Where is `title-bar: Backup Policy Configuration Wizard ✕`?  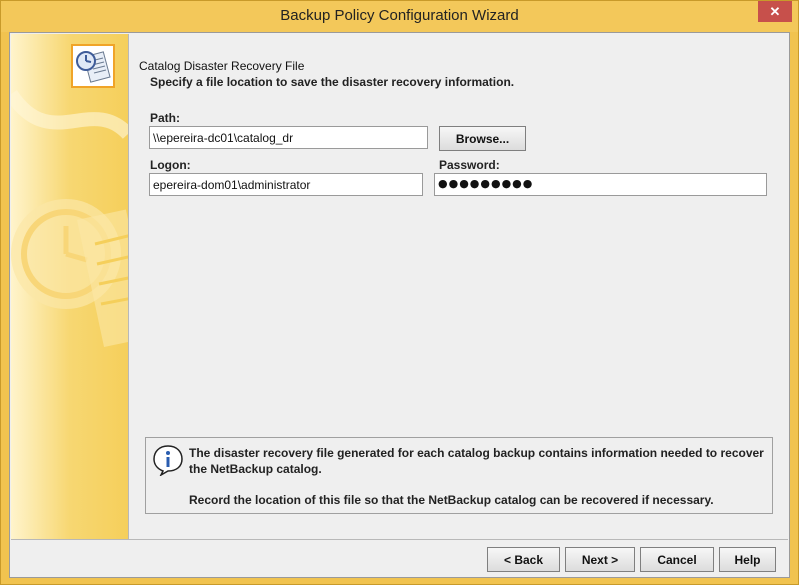
title-bar: Backup Policy Configuration Wizard ✕ is located at coordinates (399, 16).